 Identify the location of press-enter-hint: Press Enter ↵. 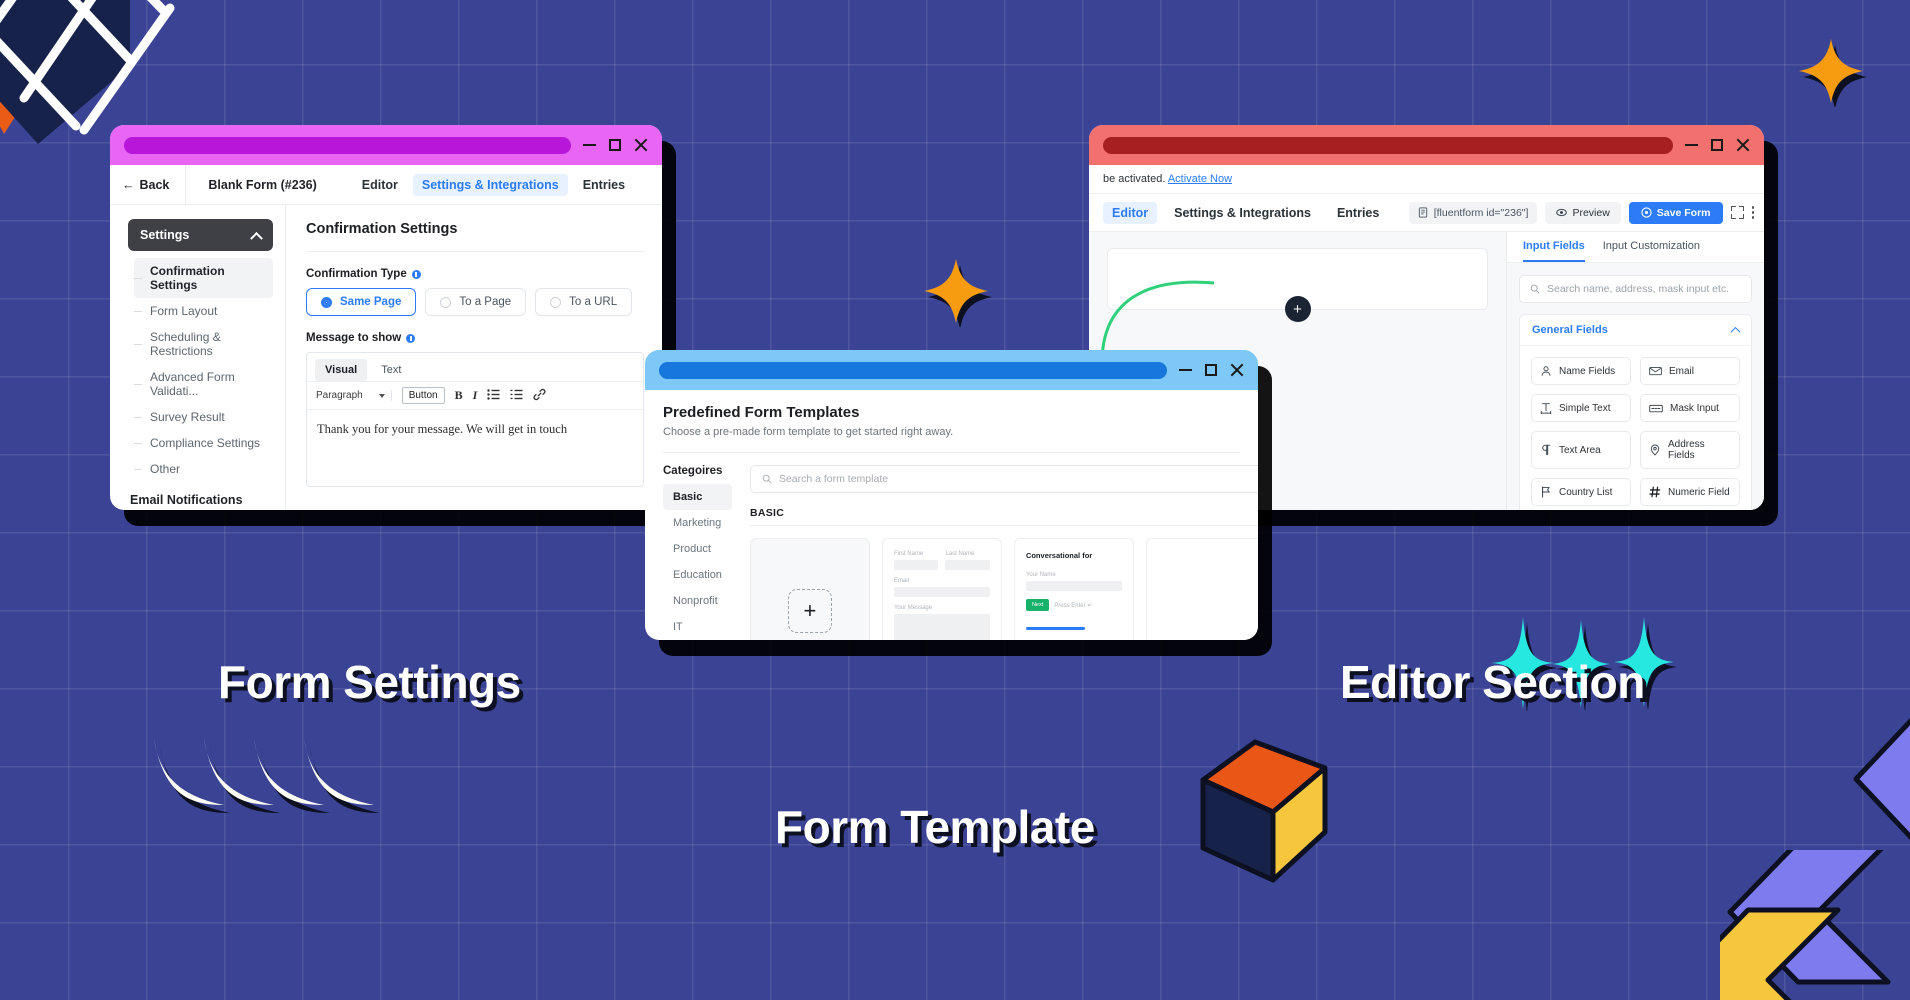
(1073, 605).